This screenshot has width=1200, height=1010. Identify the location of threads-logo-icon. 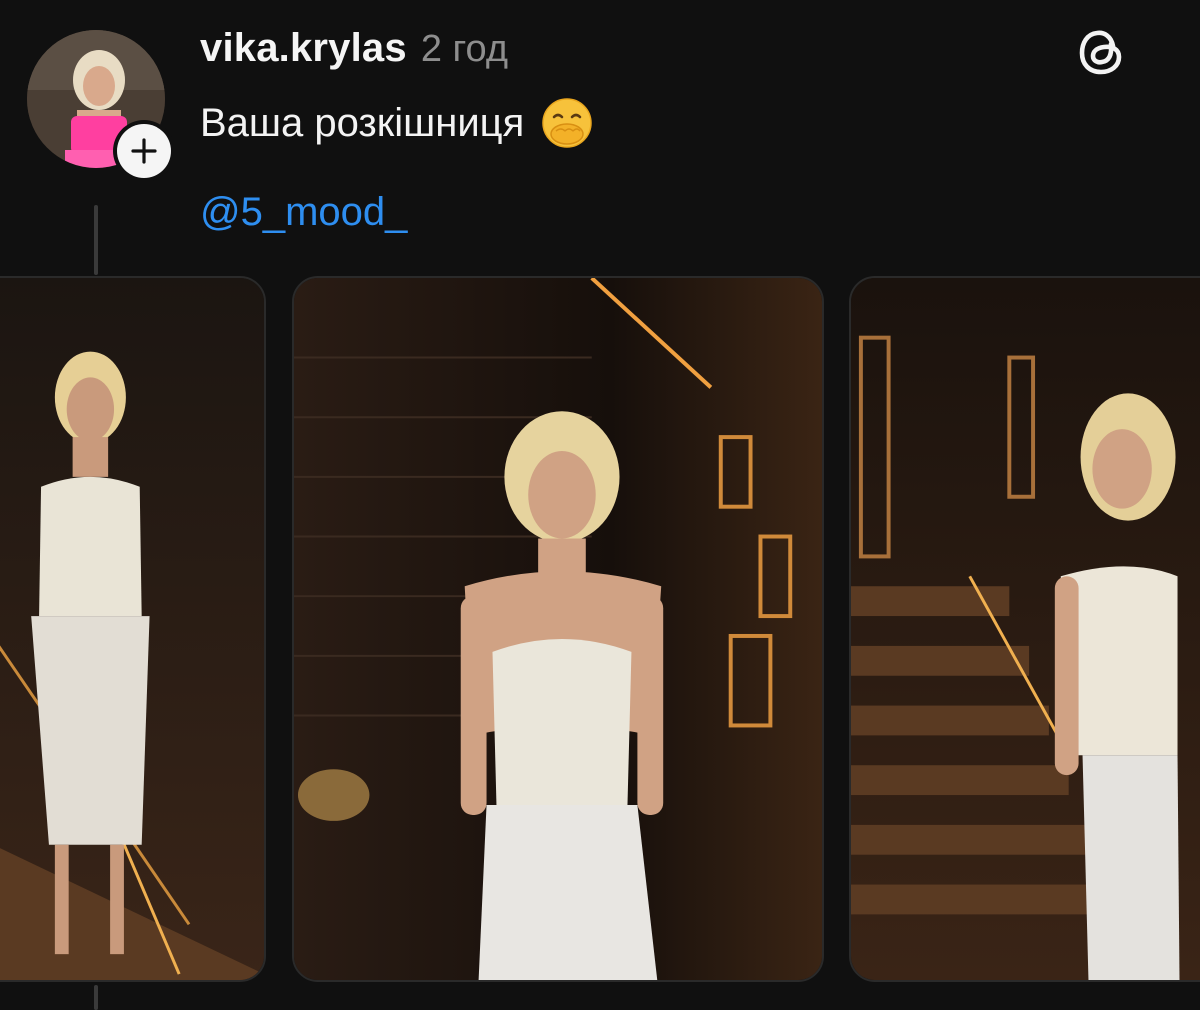
(1102, 52).